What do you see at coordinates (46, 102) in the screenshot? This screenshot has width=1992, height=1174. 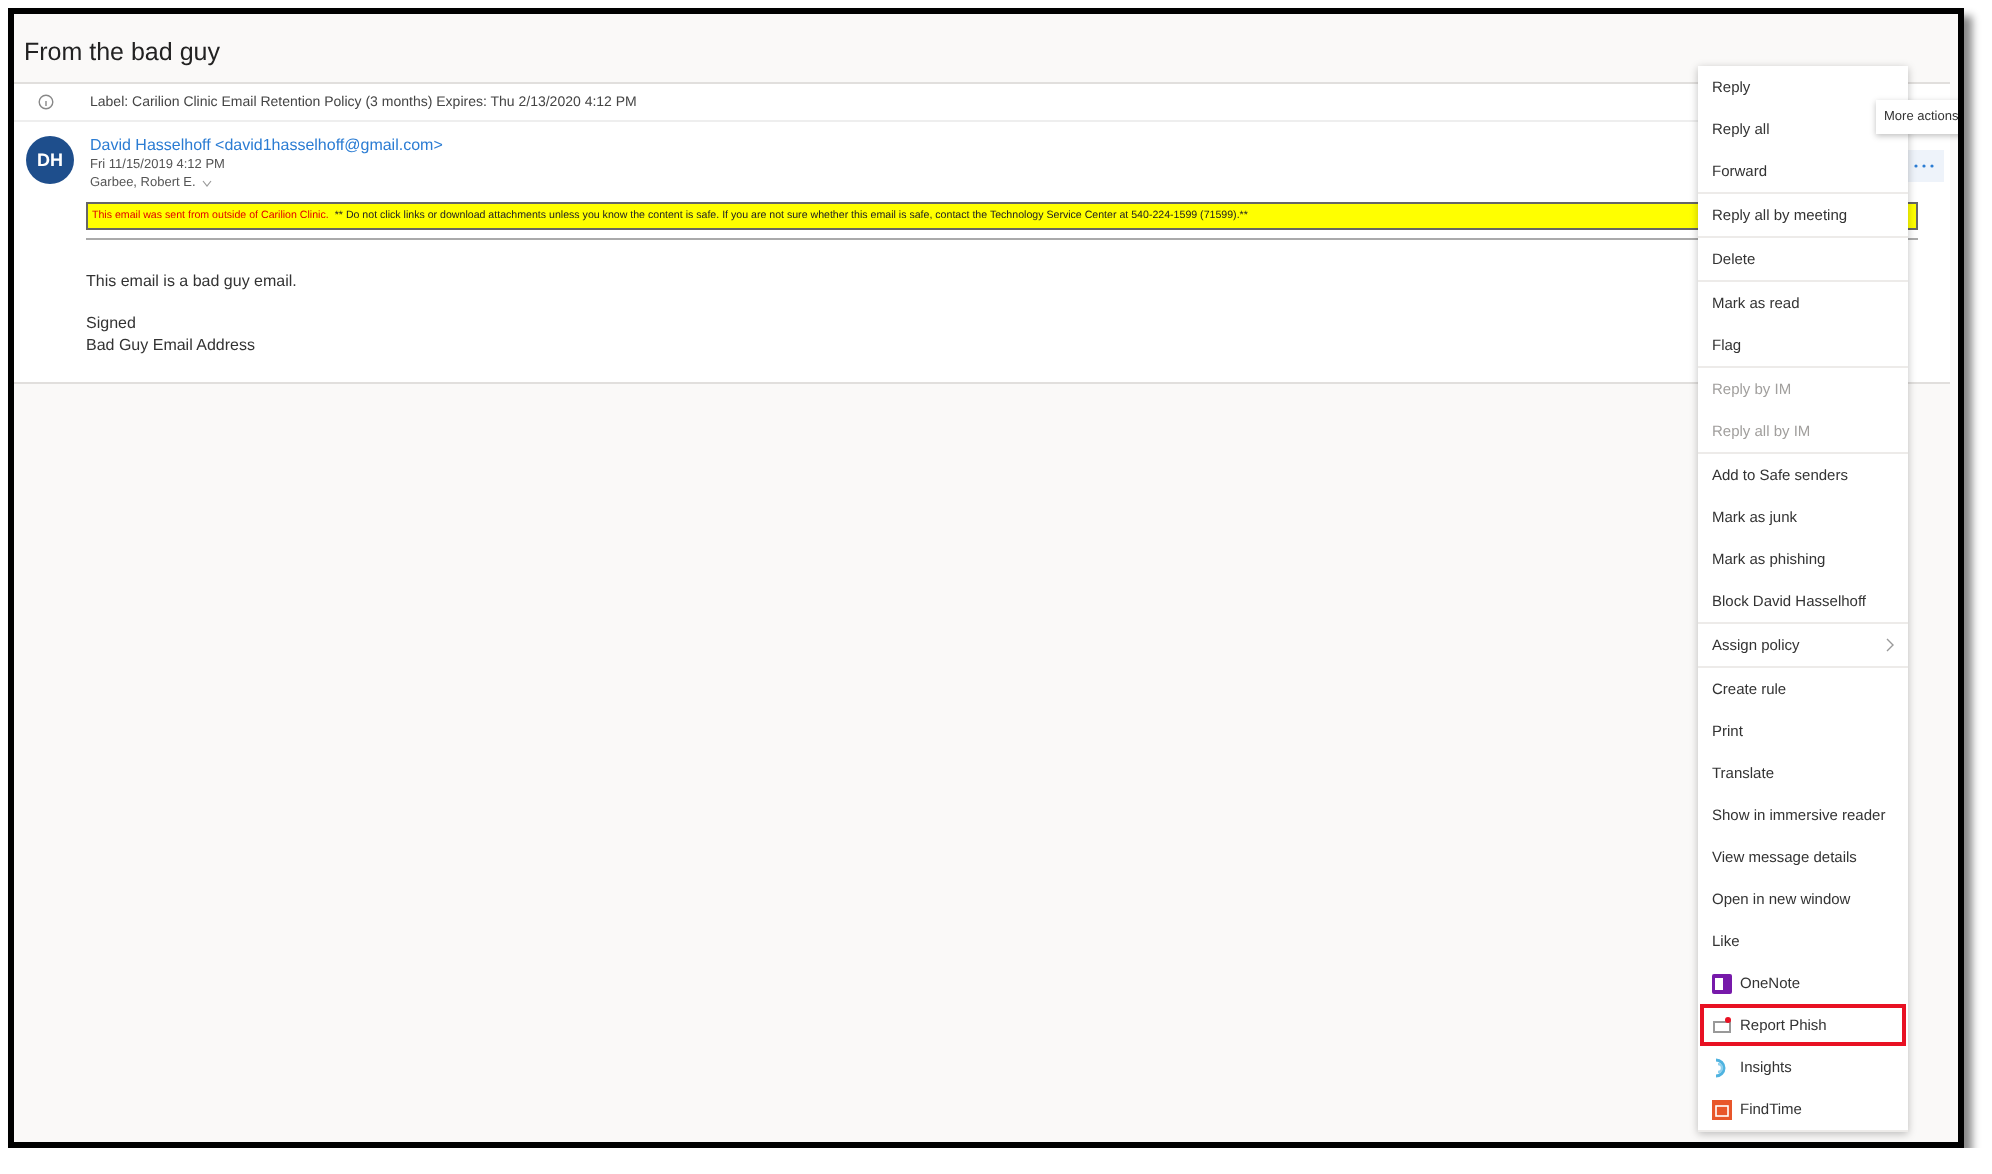 I see `info-icon` at bounding box center [46, 102].